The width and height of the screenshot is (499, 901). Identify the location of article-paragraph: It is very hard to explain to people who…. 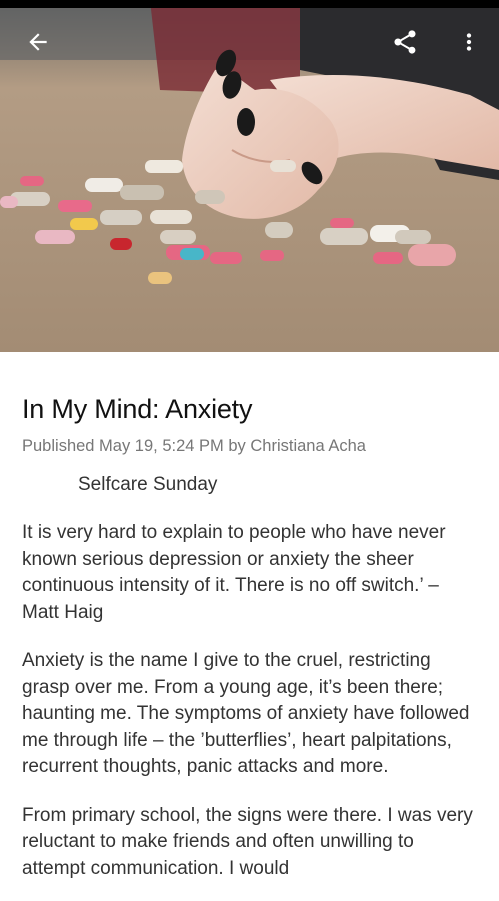
(234, 572).